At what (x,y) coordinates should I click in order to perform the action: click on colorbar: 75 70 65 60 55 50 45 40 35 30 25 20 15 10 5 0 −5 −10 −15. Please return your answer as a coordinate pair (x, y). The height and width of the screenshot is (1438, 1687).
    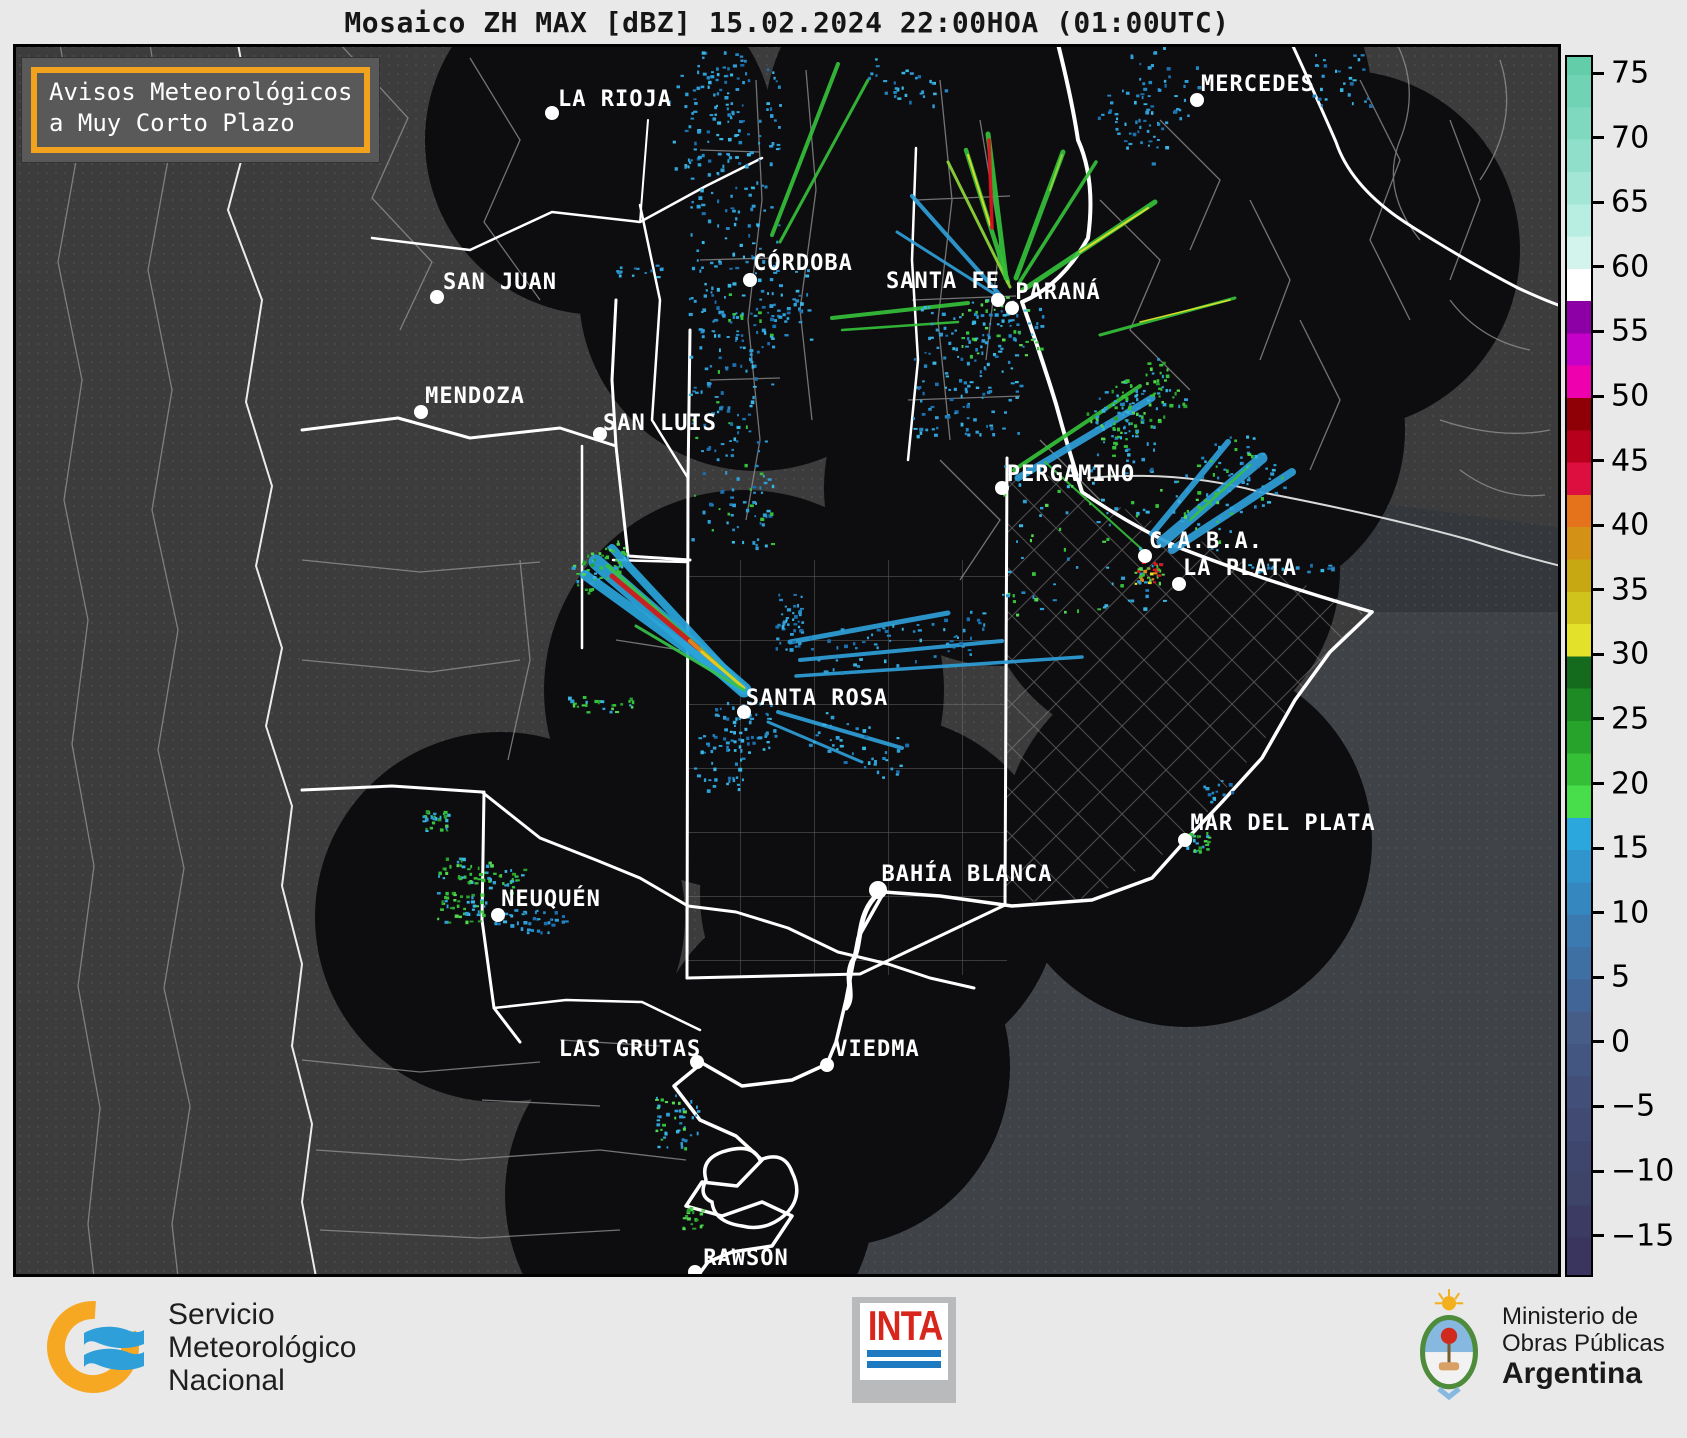
    Looking at the image, I should click on (1626, 666).